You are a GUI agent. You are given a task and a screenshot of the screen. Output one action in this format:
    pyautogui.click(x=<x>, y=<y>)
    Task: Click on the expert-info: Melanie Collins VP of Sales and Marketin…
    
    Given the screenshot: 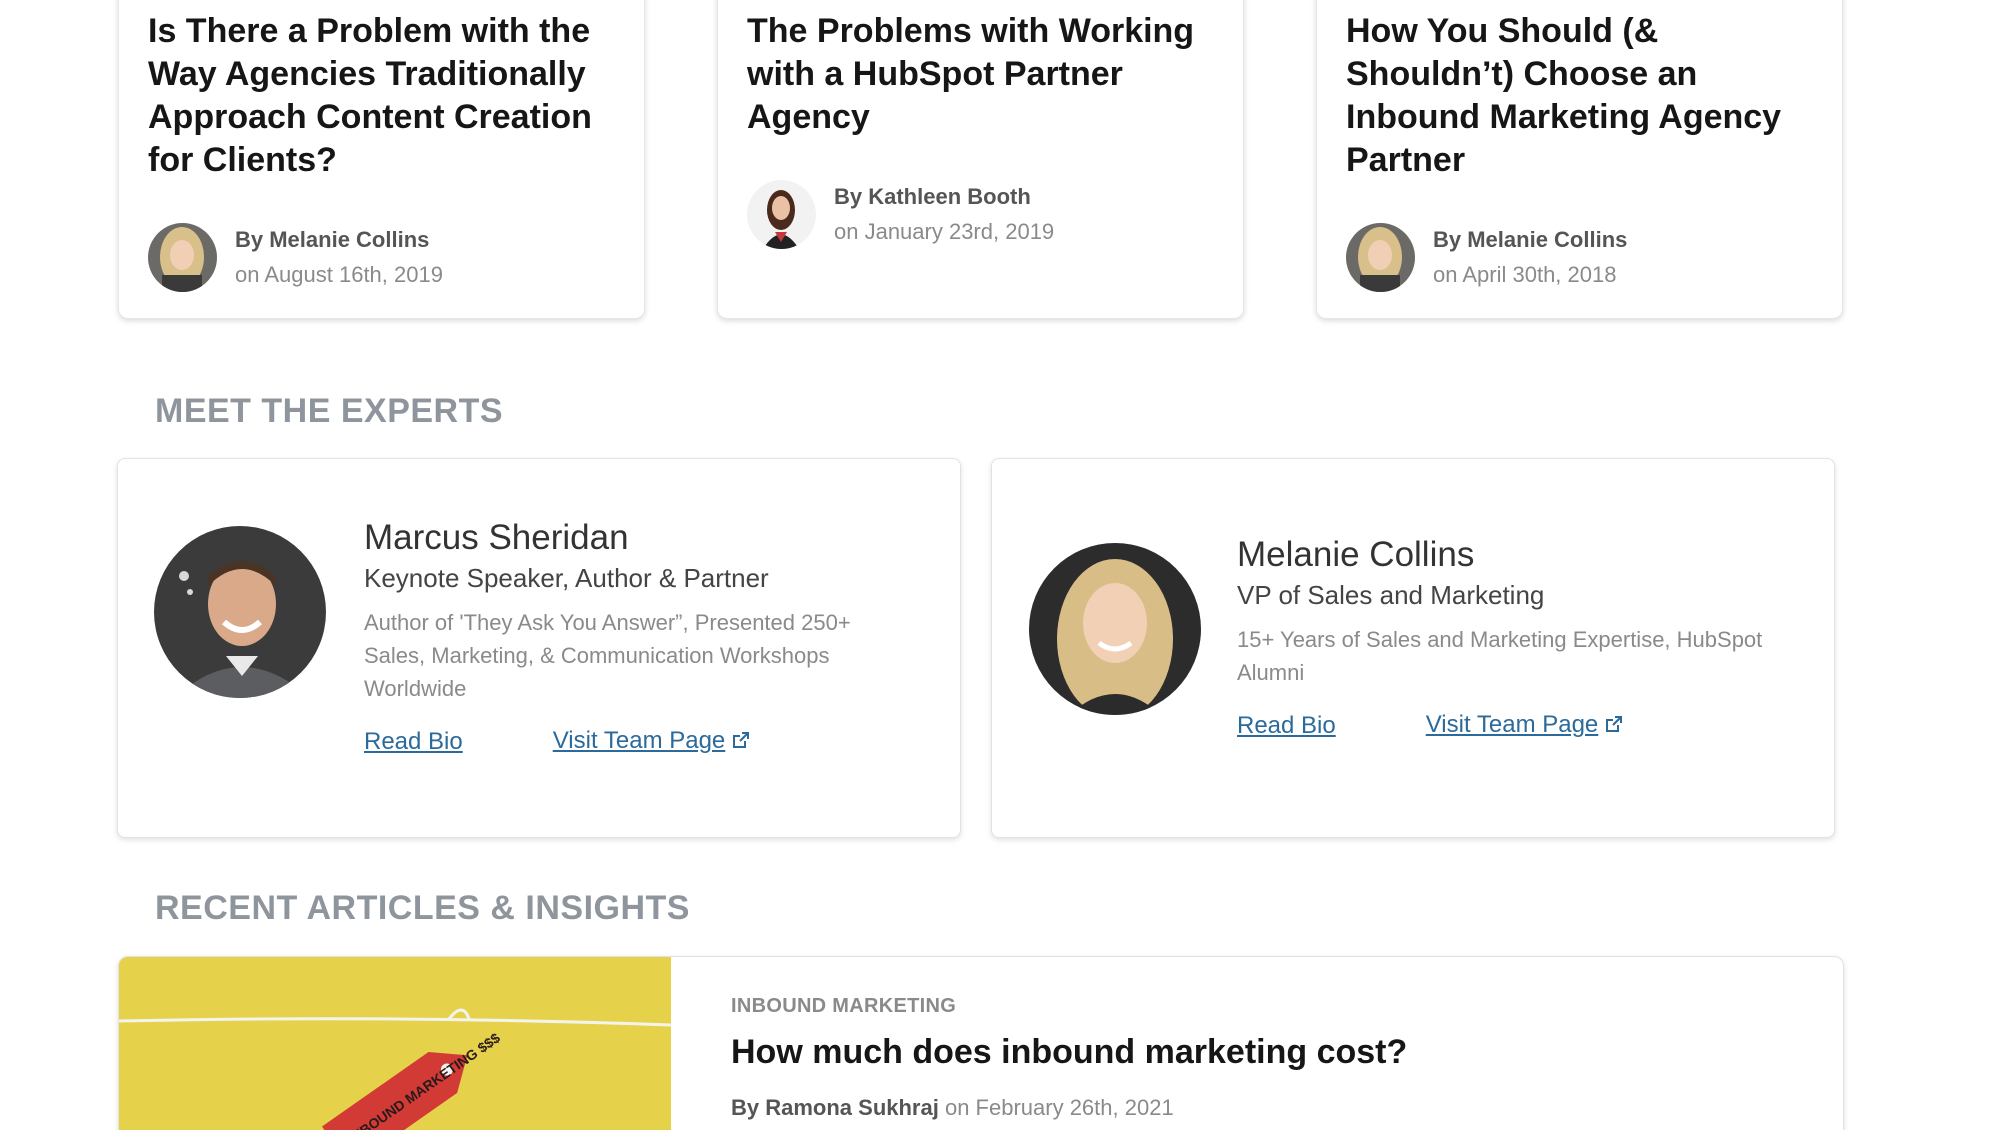 What is the action you would take?
    pyautogui.click(x=1507, y=637)
    